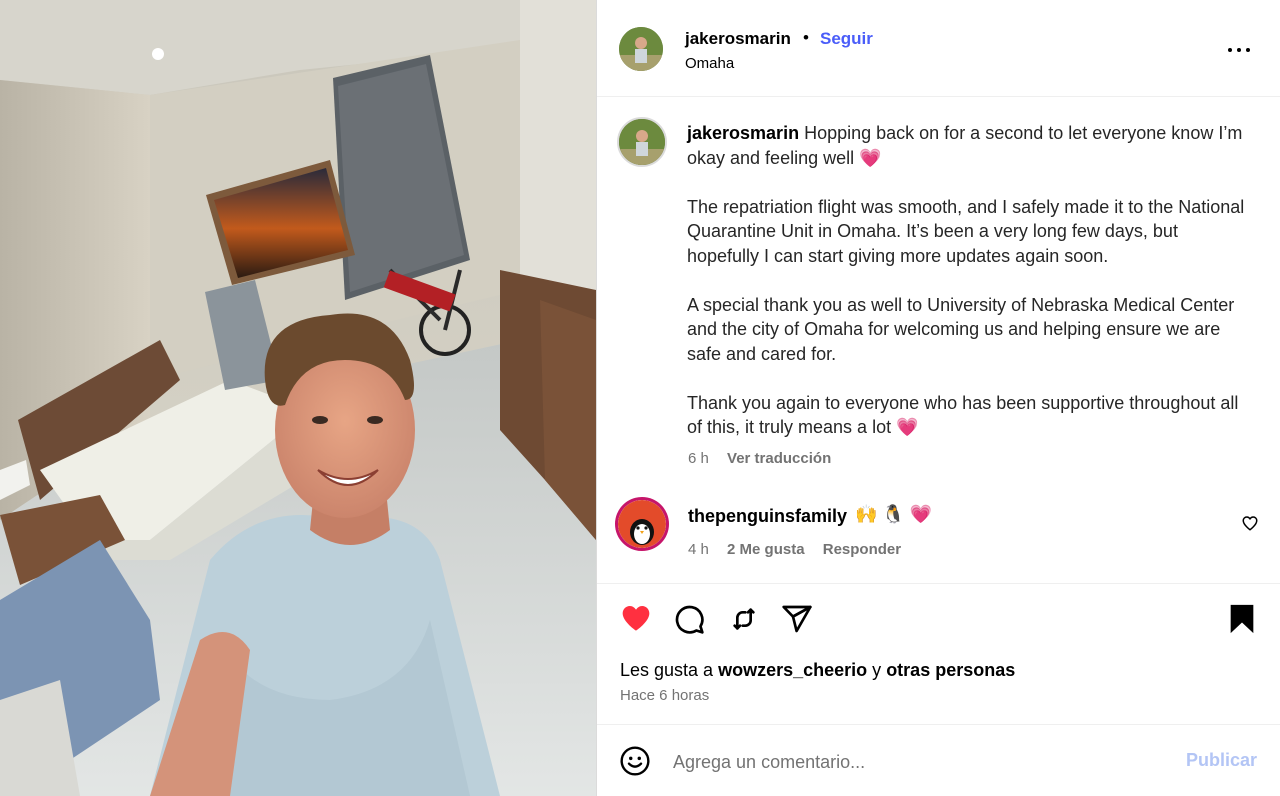 The image size is (1280, 796). Describe the element at coordinates (636, 618) in the screenshot. I see `heart-filled-icon` at that location.